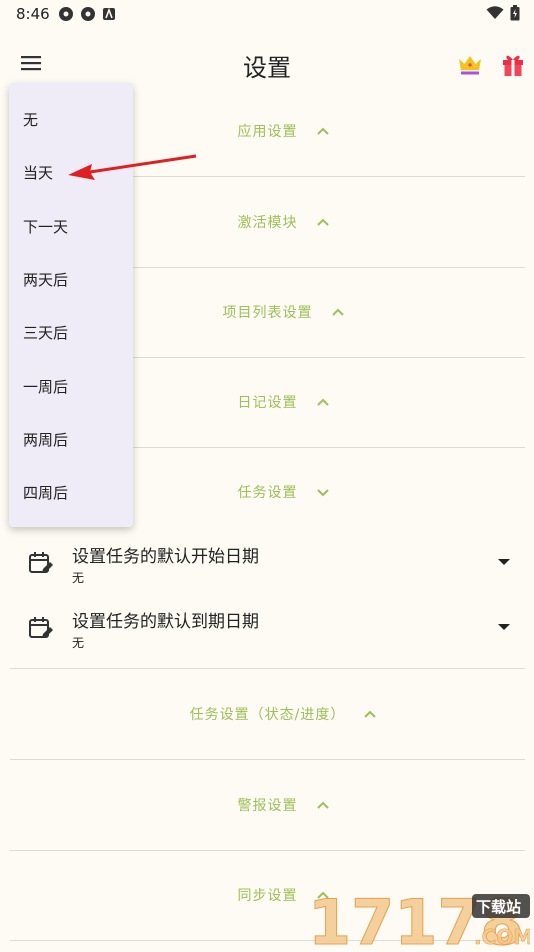 The width and height of the screenshot is (534, 952). I want to click on battery-icon, so click(515, 13).